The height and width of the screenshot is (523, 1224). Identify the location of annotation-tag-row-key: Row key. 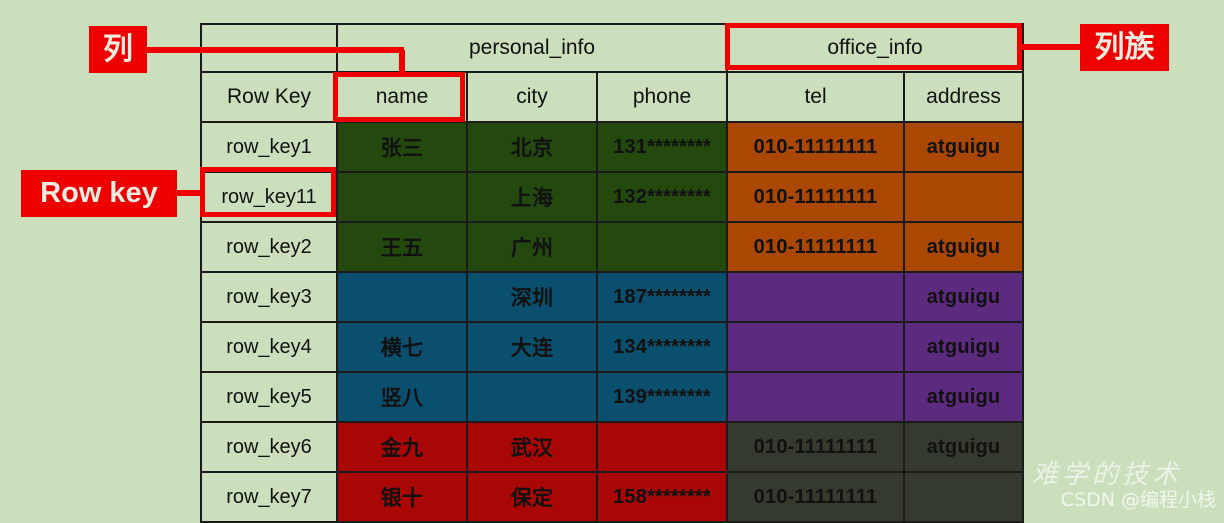
(99, 193).